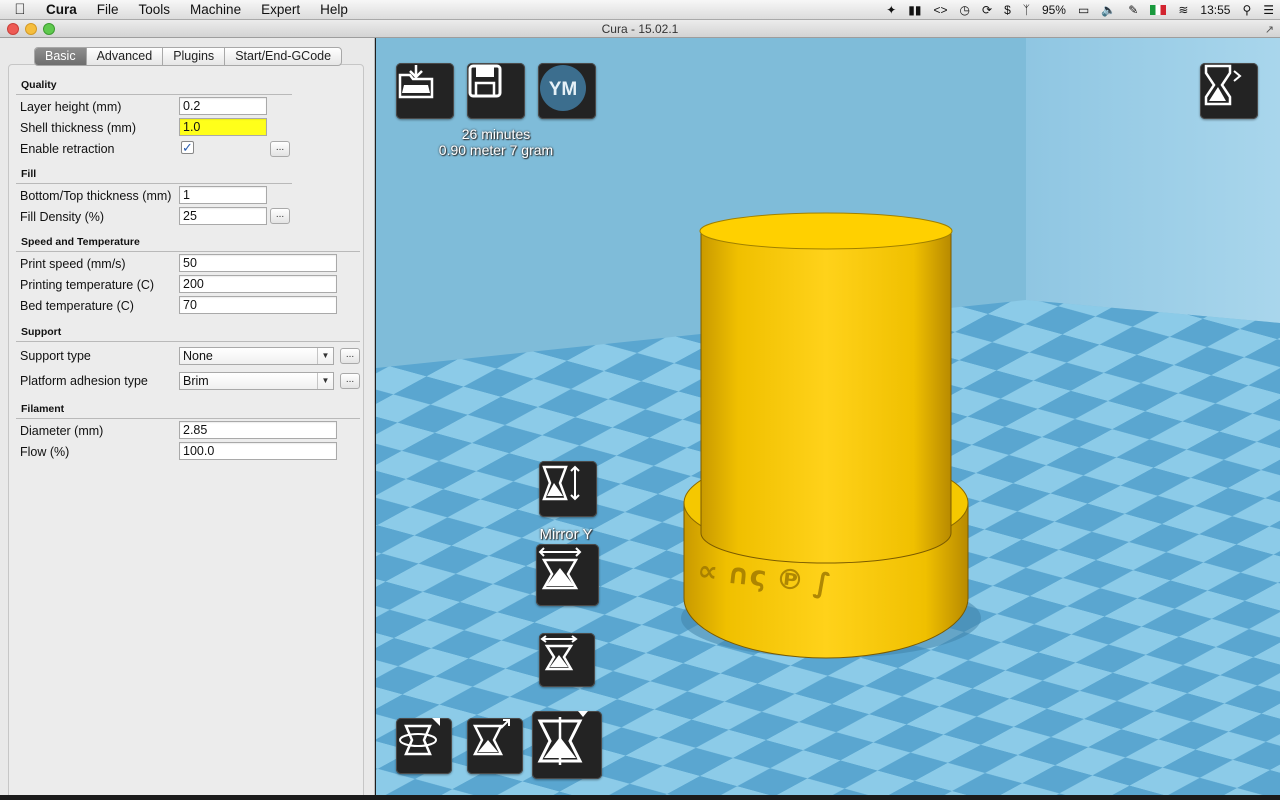  Describe the element at coordinates (826, 397) in the screenshot. I see `model-cylinder-body` at that location.